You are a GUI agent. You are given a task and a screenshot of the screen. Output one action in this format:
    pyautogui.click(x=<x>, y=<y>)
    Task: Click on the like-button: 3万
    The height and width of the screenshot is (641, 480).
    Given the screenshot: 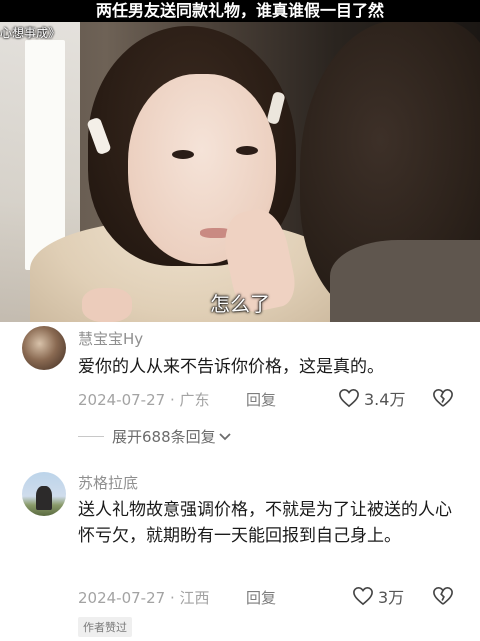 What is the action you would take?
    pyautogui.click(x=378, y=596)
    